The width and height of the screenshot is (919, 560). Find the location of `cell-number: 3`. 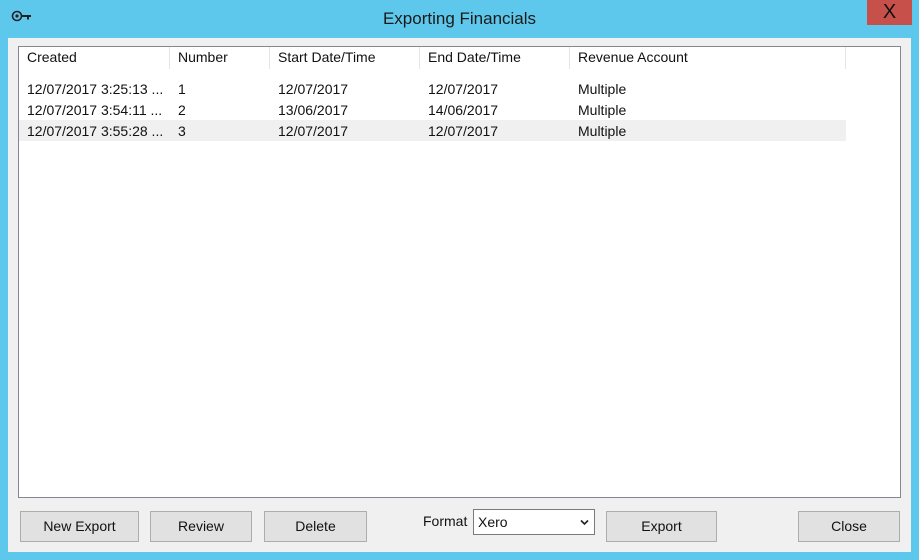

cell-number: 3 is located at coordinates (182, 131).